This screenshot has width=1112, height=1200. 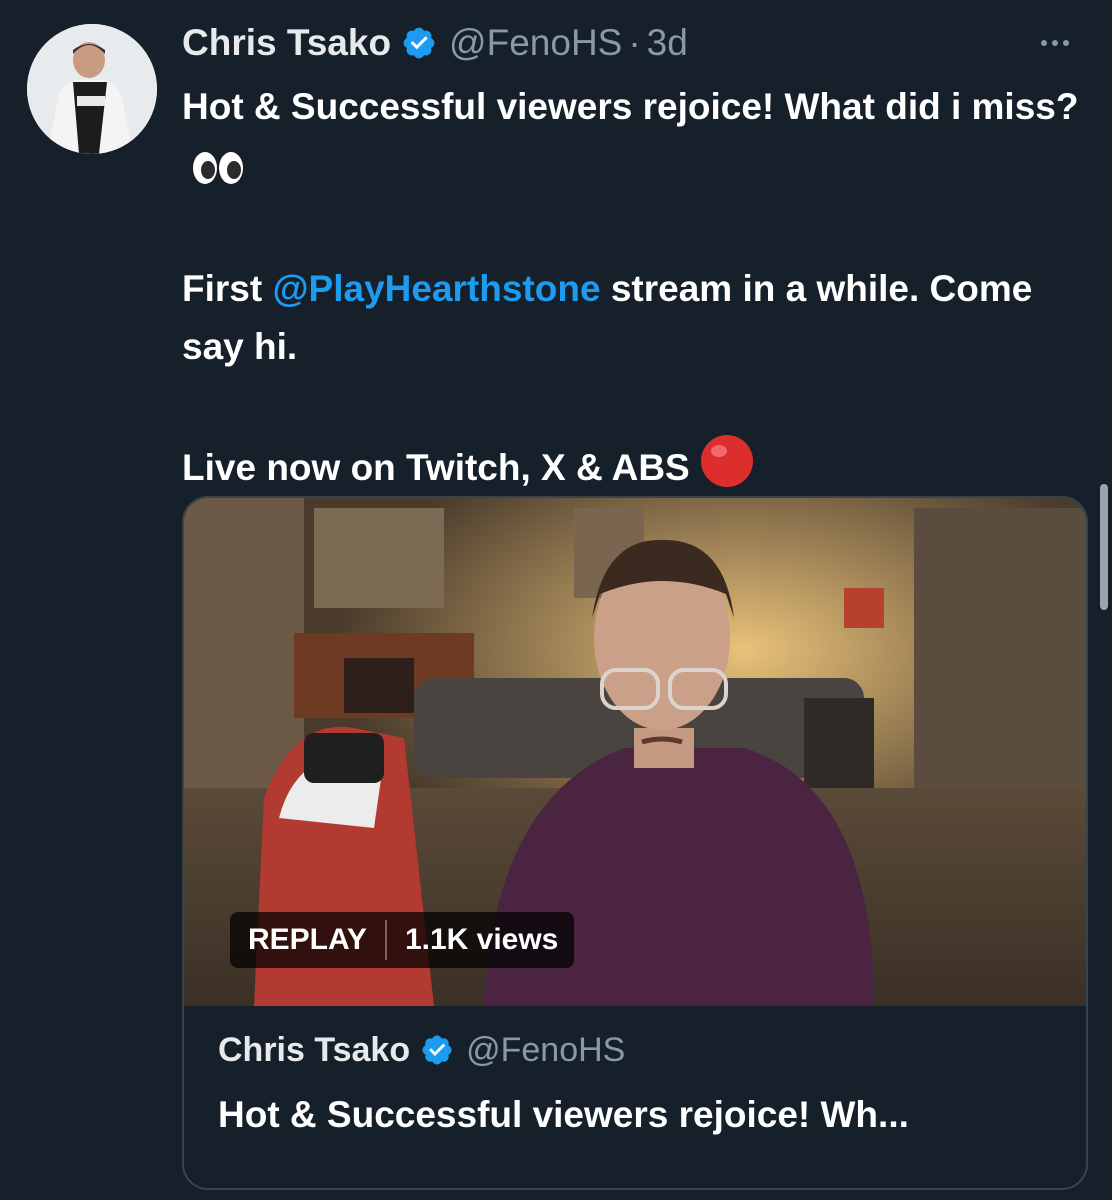 I want to click on timestamp: 3d, so click(x=667, y=43).